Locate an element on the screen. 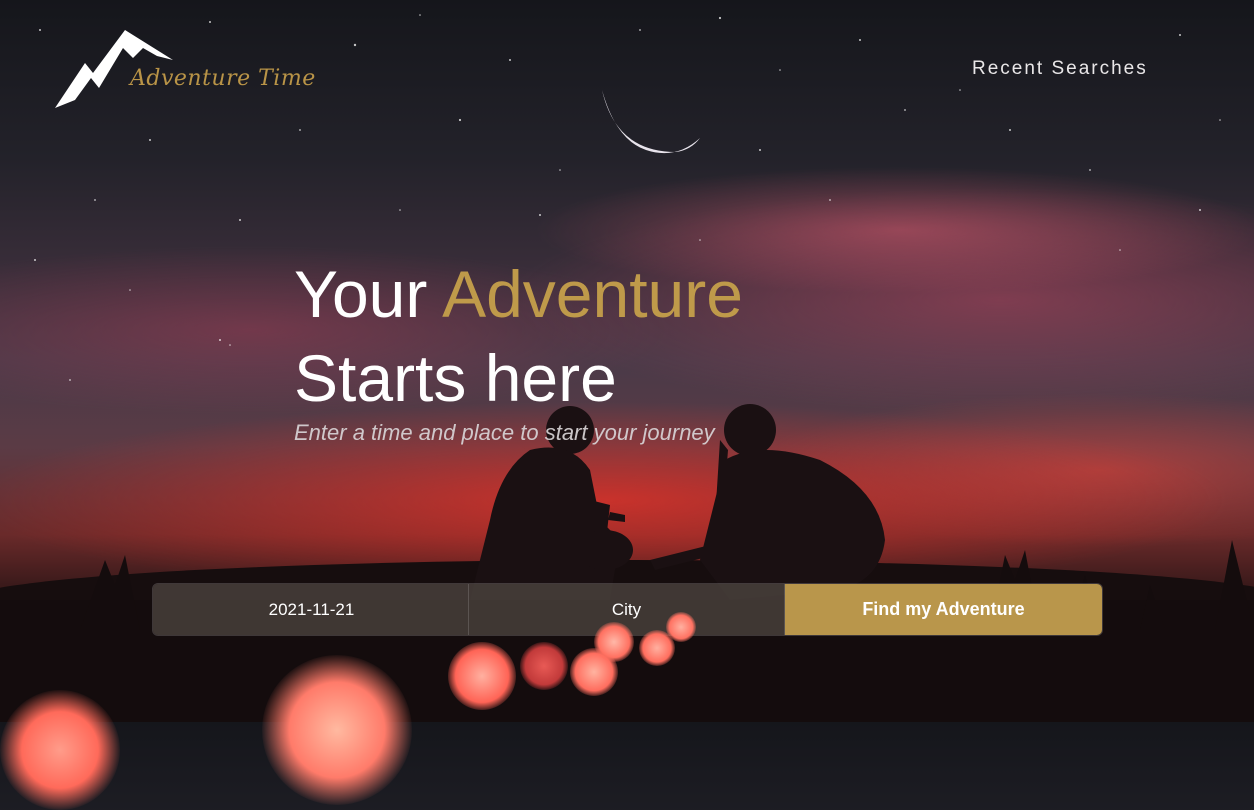  city-field-wrapper is located at coordinates (627, 609).